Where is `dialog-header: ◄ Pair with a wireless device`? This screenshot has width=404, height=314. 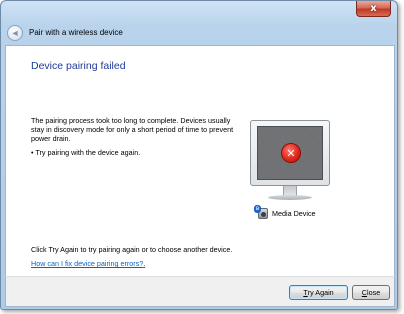
dialog-header: ◄ Pair with a wireless device is located at coordinates (200, 34).